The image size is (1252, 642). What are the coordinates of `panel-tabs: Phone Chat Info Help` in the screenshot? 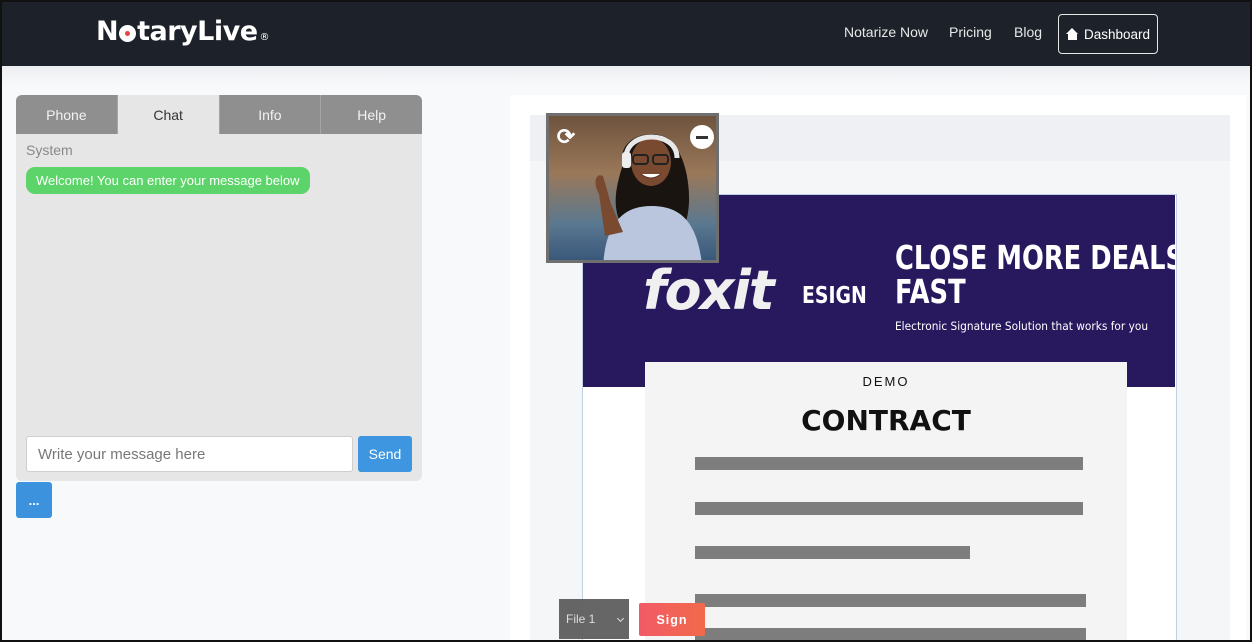 It's located at (219, 114).